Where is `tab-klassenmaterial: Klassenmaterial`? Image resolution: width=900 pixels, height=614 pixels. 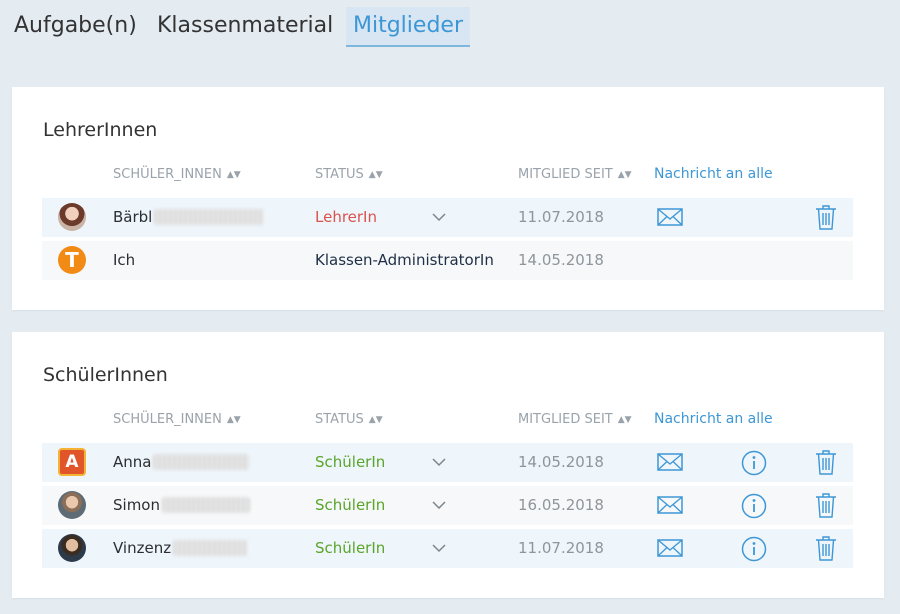 tab-klassenmaterial: Klassenmaterial is located at coordinates (245, 27).